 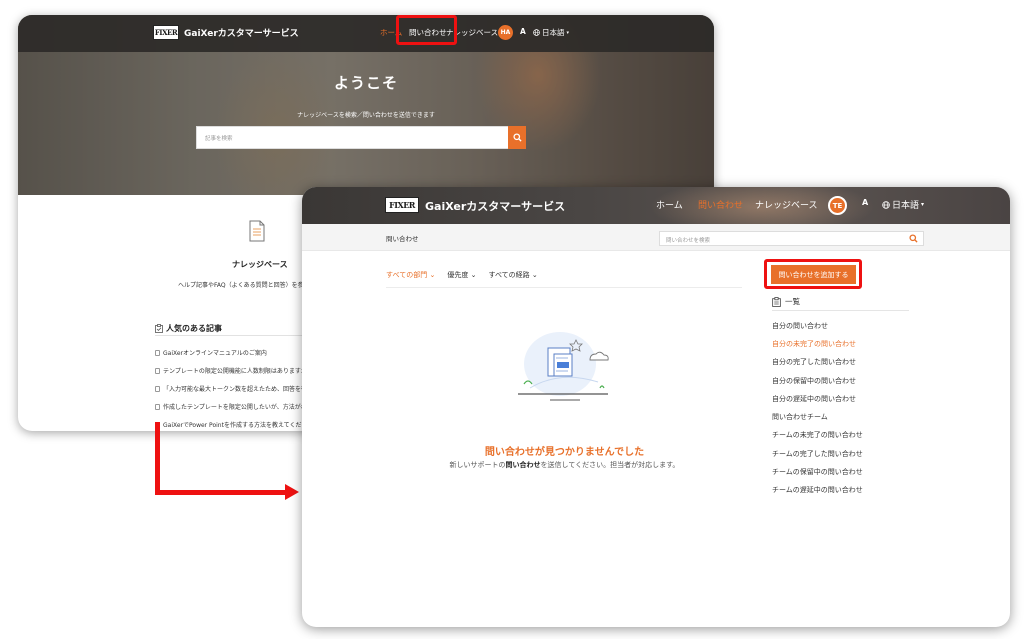 I want to click on list-item-my-on-hold: 自分の保留中の問い合わせ, so click(x=814, y=381).